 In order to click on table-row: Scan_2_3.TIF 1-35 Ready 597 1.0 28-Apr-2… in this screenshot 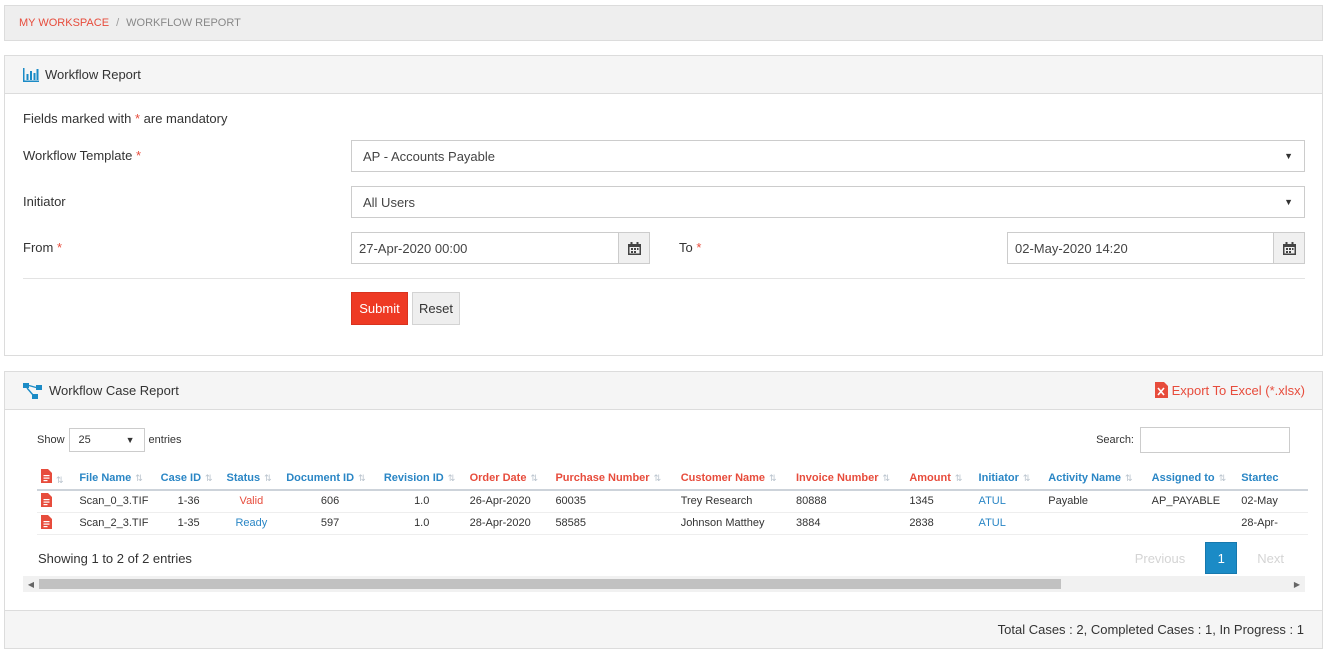, I will do `click(672, 523)`.